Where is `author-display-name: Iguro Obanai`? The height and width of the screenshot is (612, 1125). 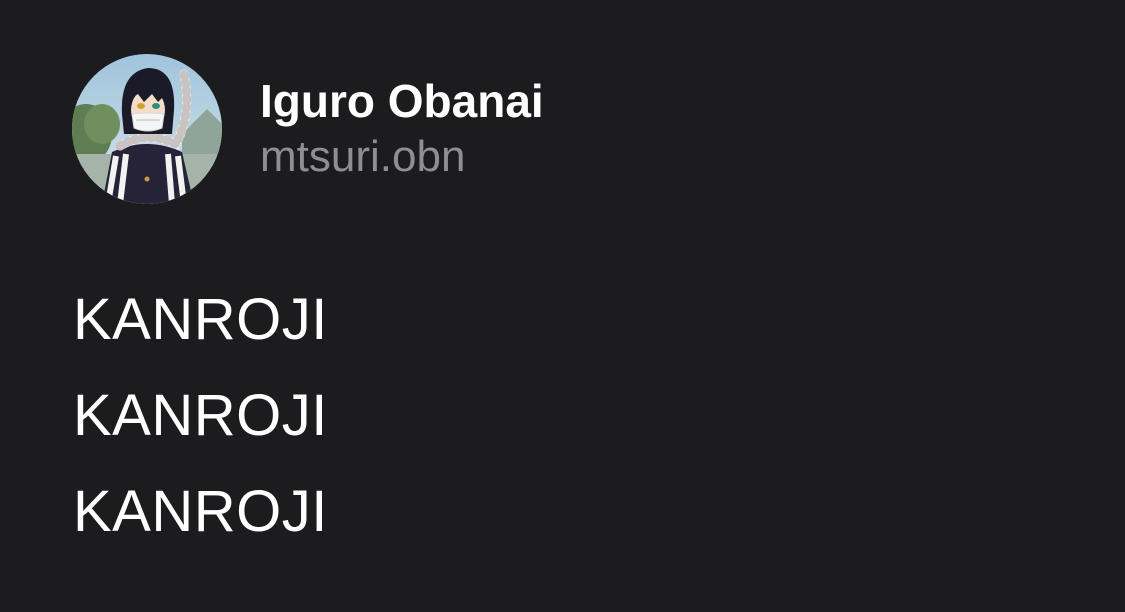 author-display-name: Iguro Obanai is located at coordinates (402, 101).